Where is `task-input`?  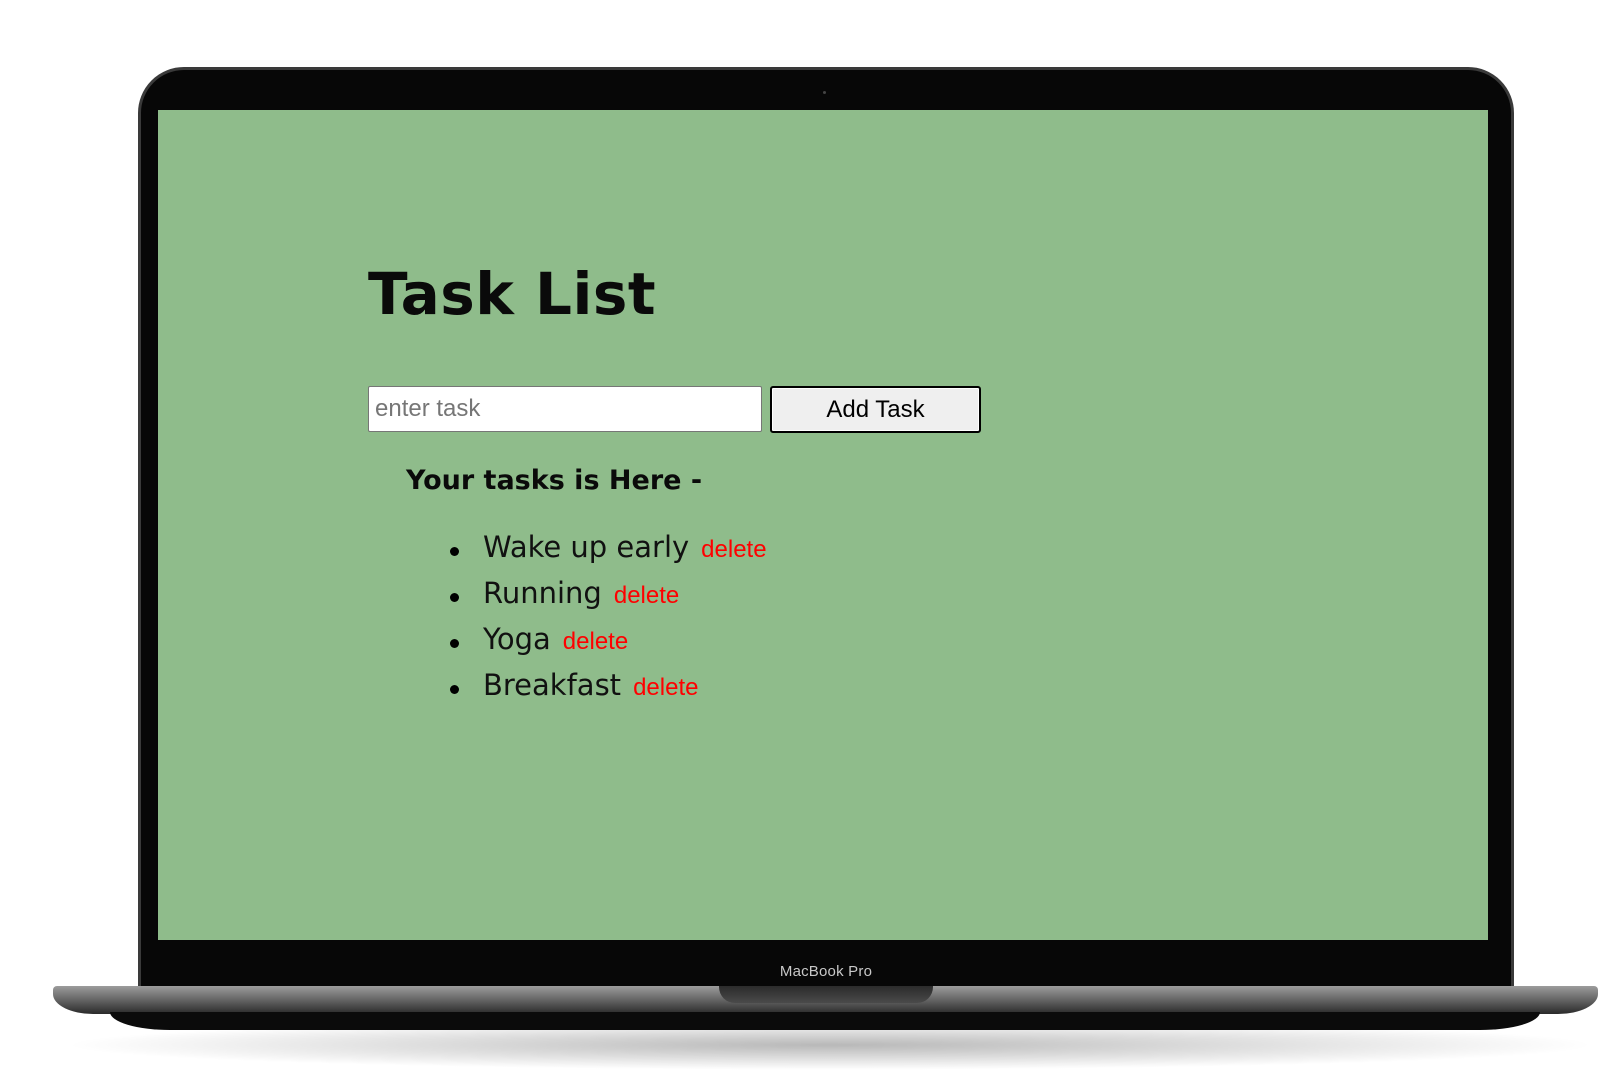
task-input is located at coordinates (565, 409).